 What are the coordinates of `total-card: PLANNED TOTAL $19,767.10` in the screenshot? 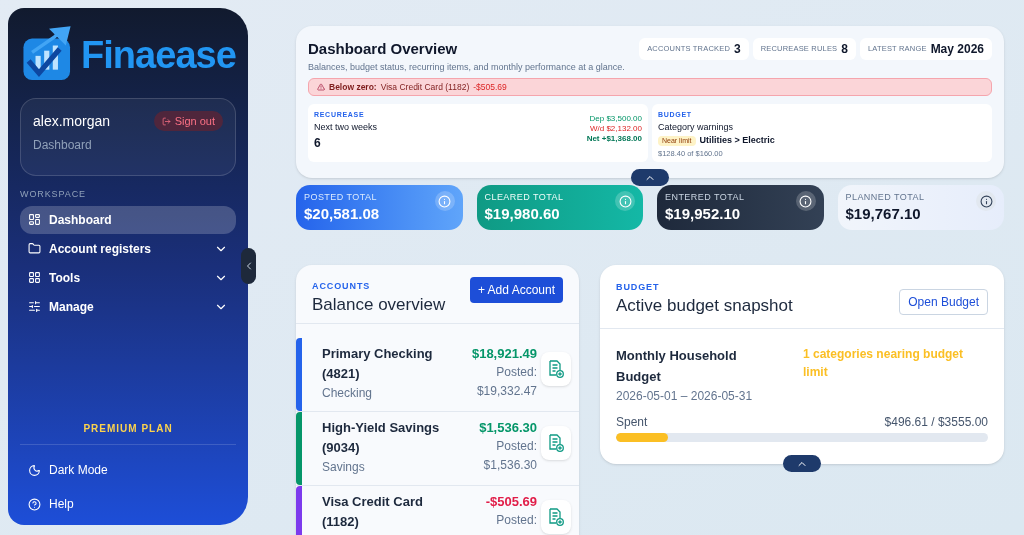 It's located at (920, 207).